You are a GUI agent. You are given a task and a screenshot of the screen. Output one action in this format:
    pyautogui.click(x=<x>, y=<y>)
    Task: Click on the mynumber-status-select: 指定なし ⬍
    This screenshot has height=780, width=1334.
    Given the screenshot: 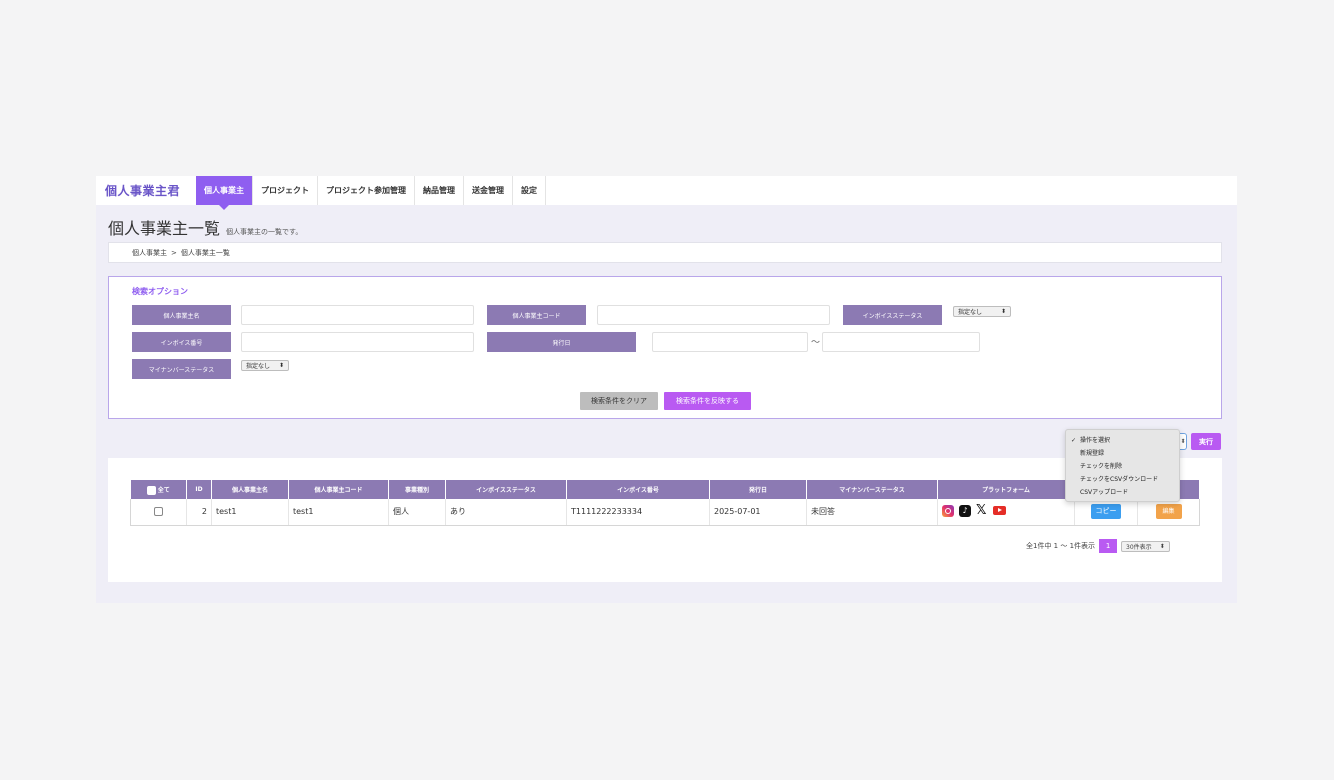 What is the action you would take?
    pyautogui.click(x=265, y=365)
    